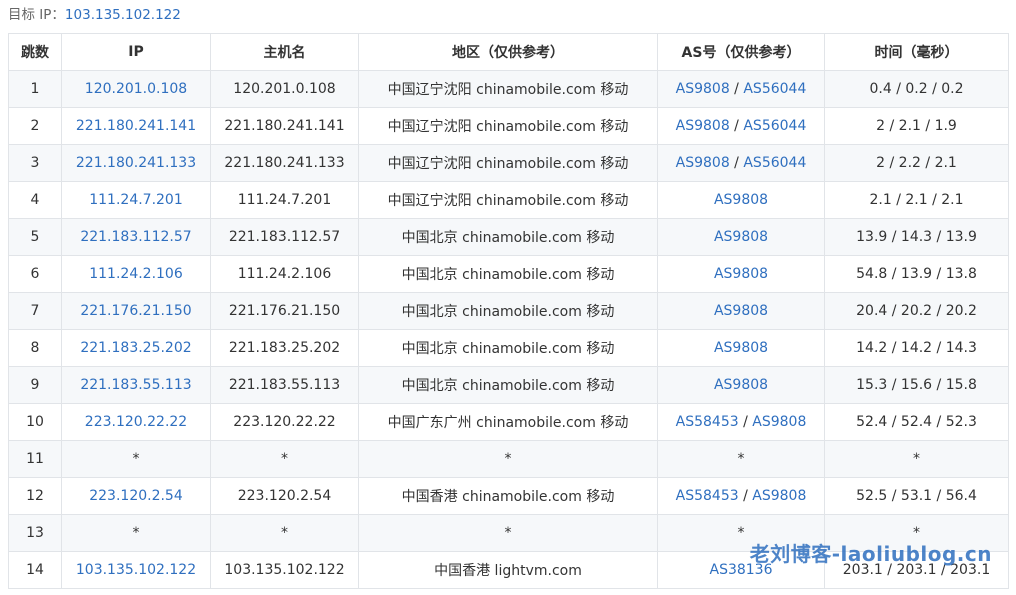 Image resolution: width=1016 pixels, height=595 pixels. What do you see at coordinates (35, 348) in the screenshot?
I see `cell-hop: 8` at bounding box center [35, 348].